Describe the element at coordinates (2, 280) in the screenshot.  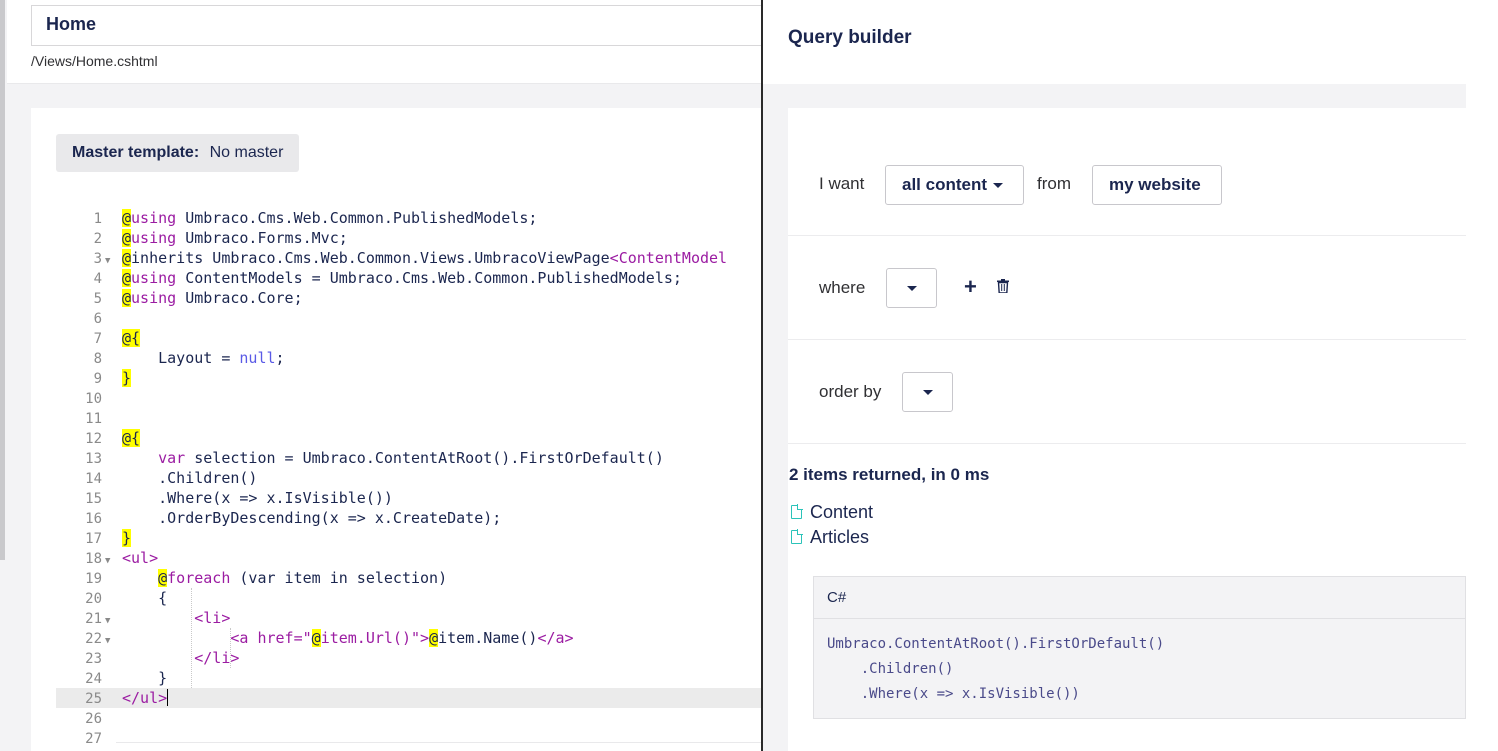
I see `scrollbar` at that location.